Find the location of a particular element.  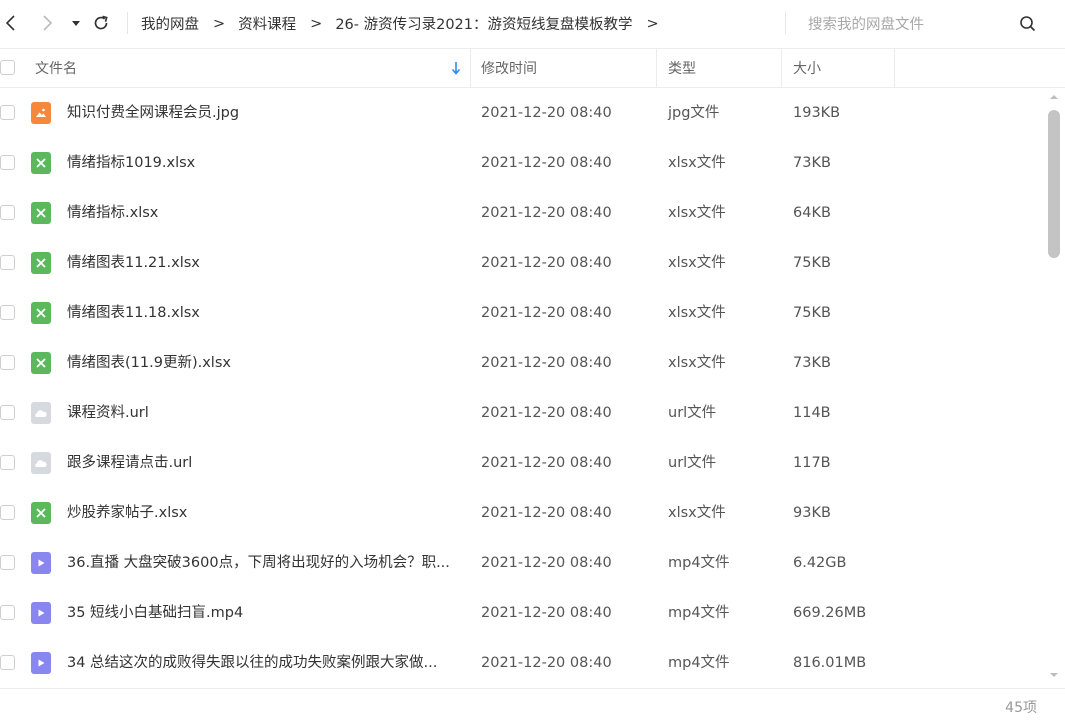

file-size: 193KB is located at coordinates (817, 113).